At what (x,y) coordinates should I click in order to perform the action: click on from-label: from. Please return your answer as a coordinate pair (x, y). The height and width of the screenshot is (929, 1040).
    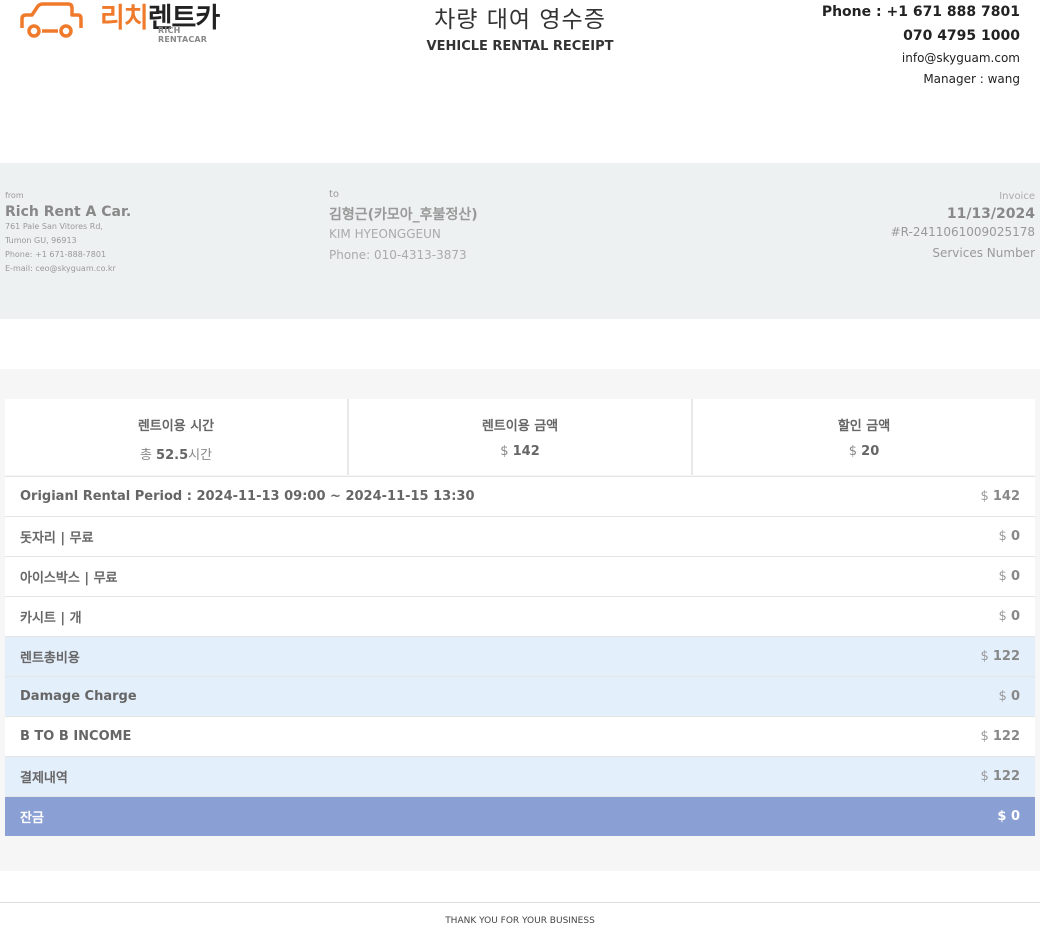
    Looking at the image, I should click on (14, 195).